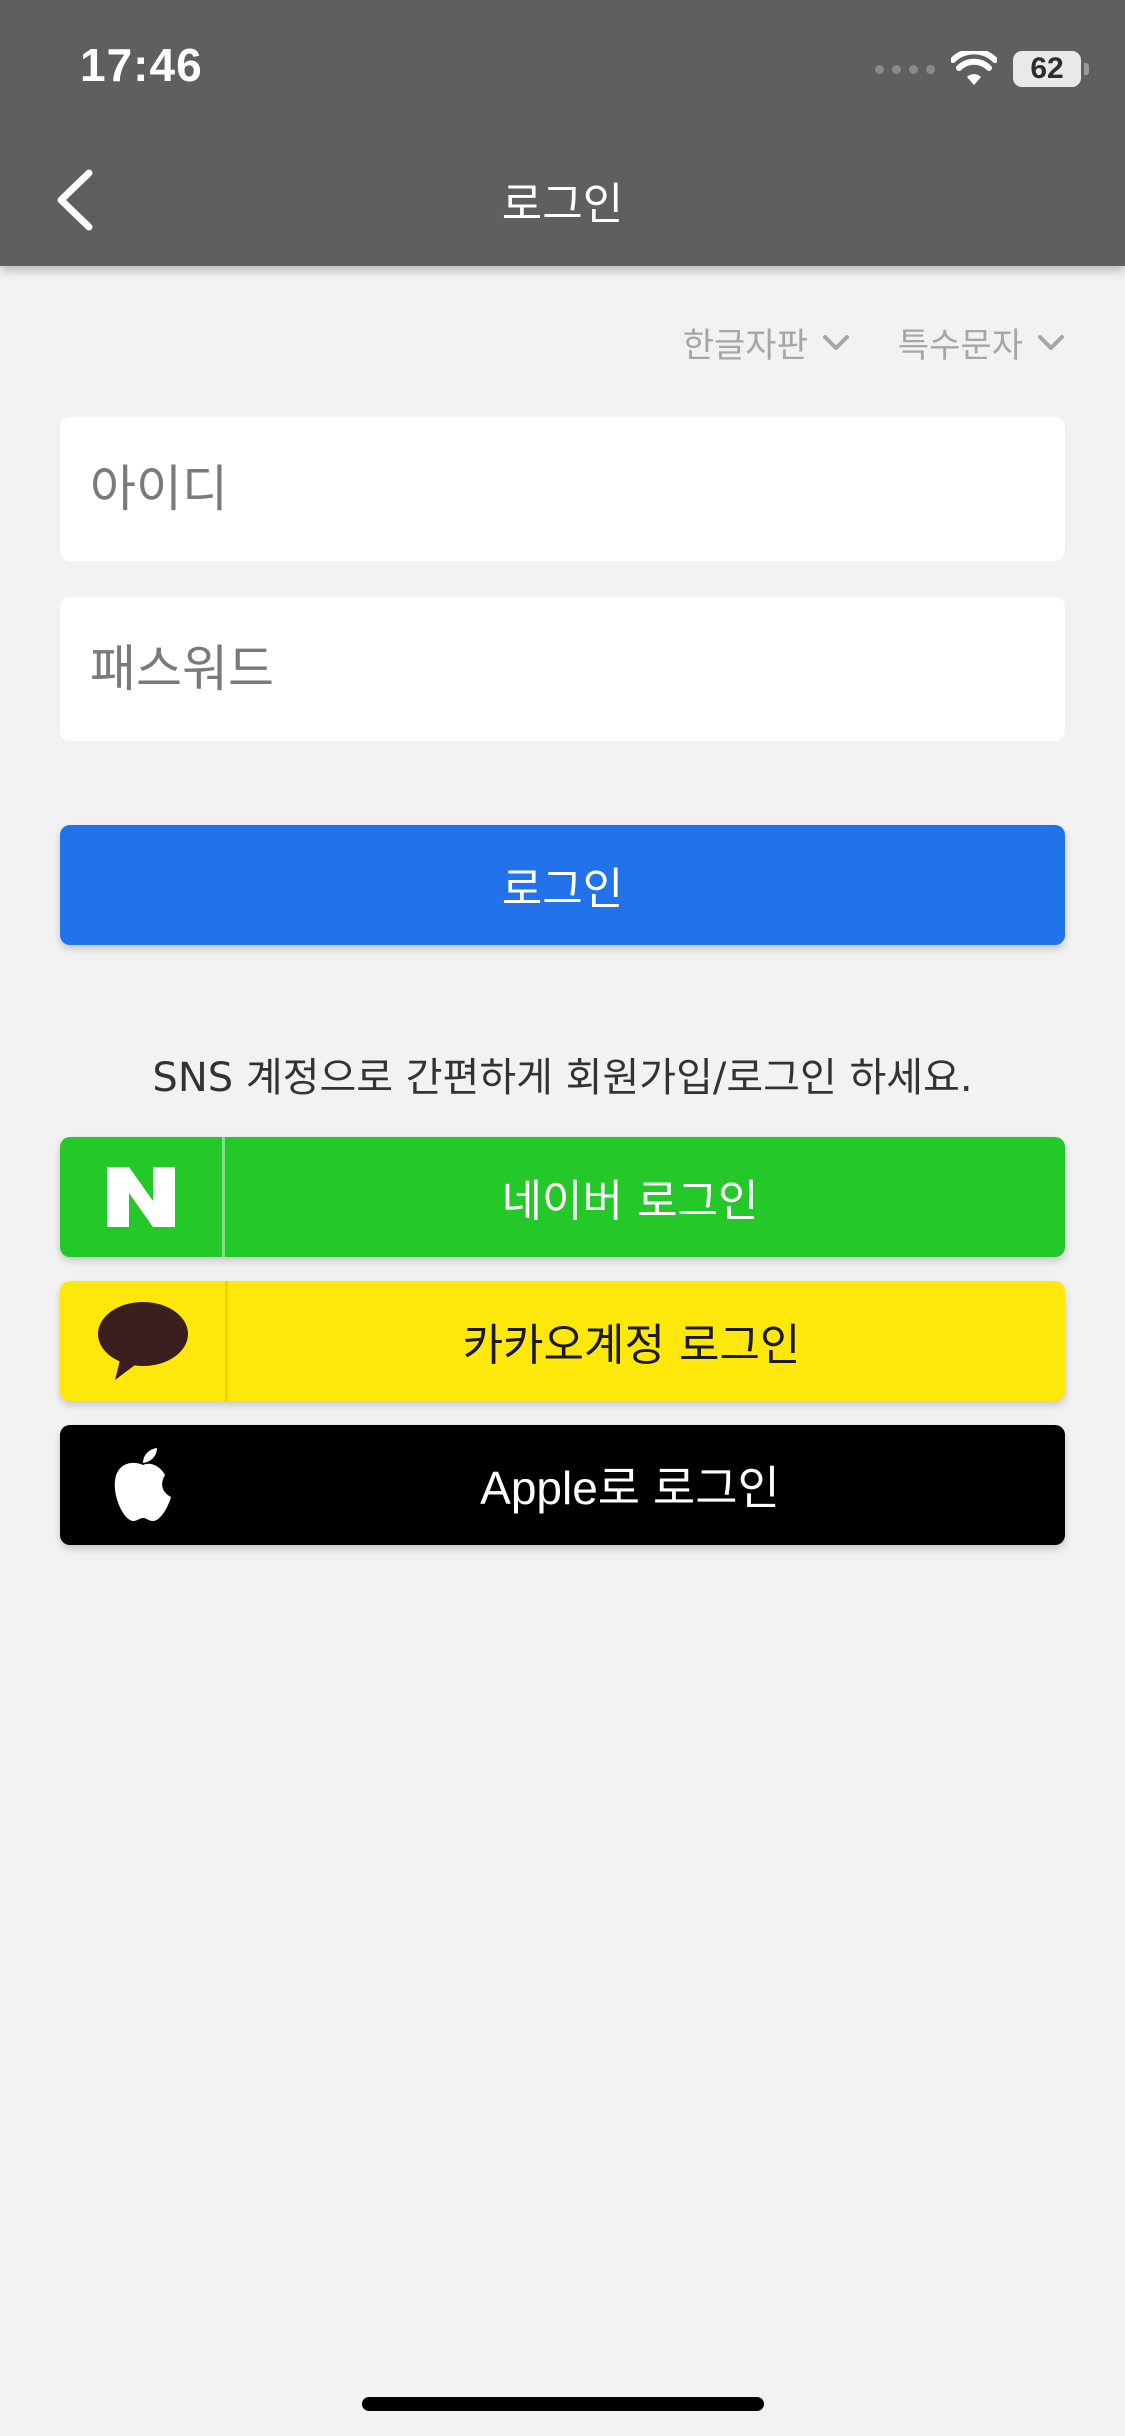 The image size is (1125, 2436). I want to click on kakao-icon-box, so click(144, 1341).